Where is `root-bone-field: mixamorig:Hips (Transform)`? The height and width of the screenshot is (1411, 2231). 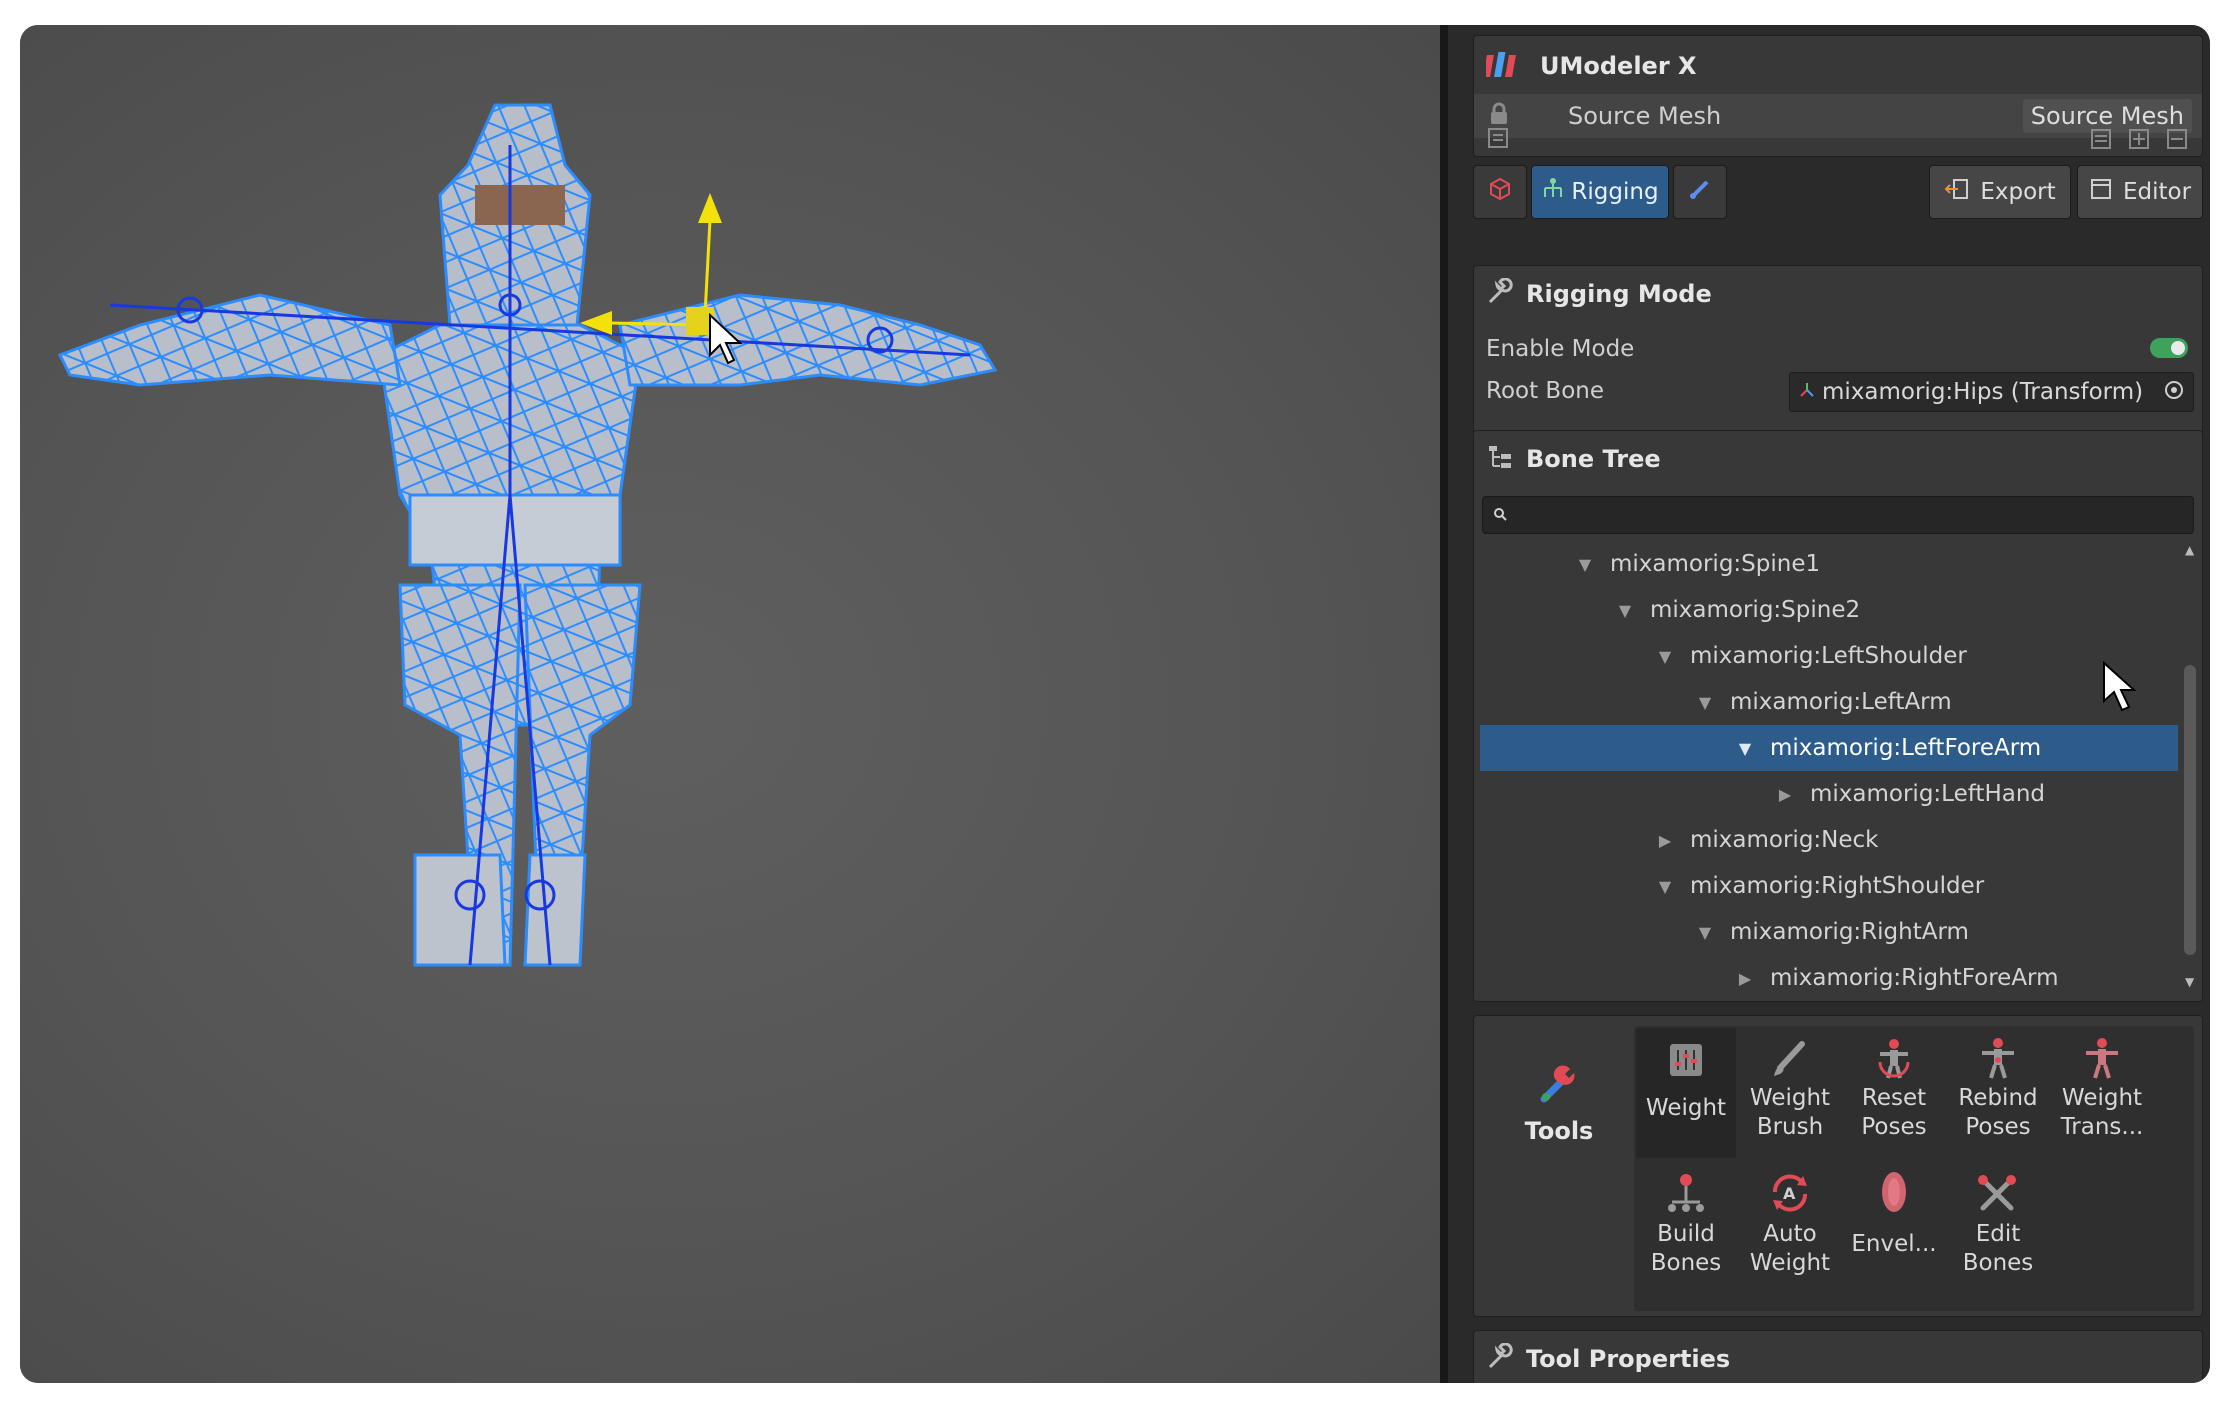
root-bone-field: mixamorig:Hips (Transform) is located at coordinates (1991, 392).